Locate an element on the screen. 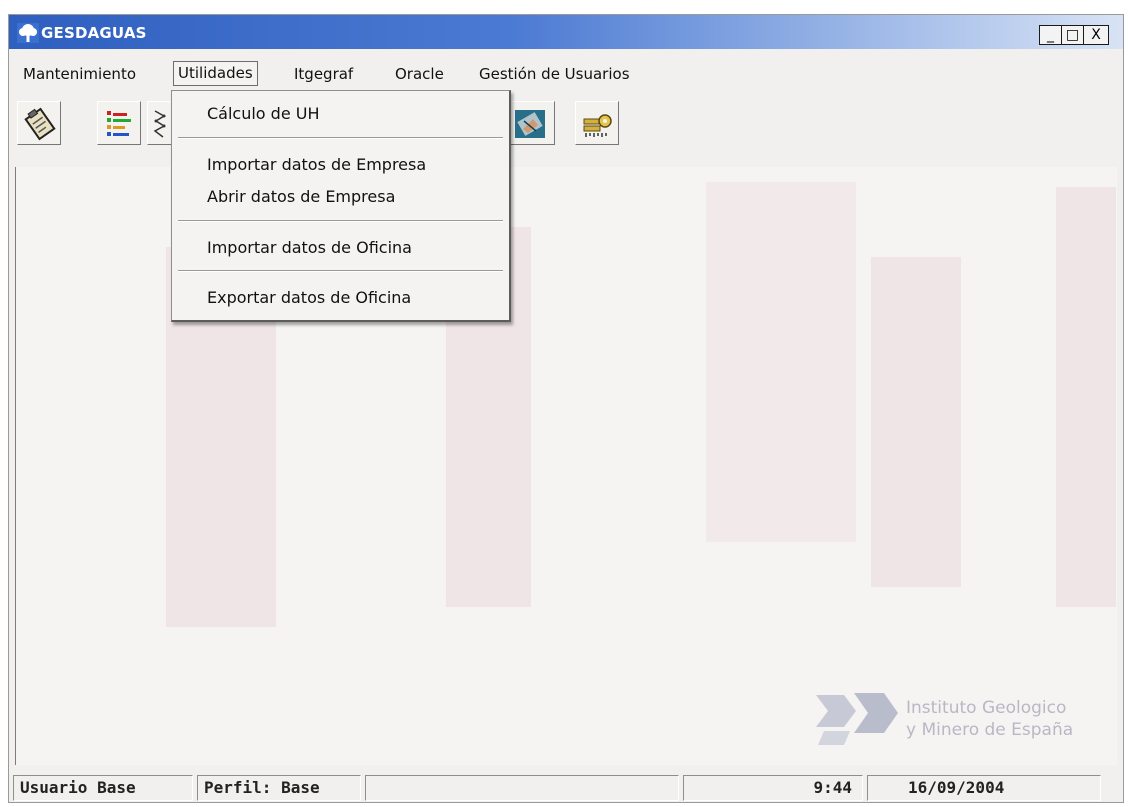 This screenshot has width=1128, height=807. bar-chart-icon is located at coordinates (119, 123).